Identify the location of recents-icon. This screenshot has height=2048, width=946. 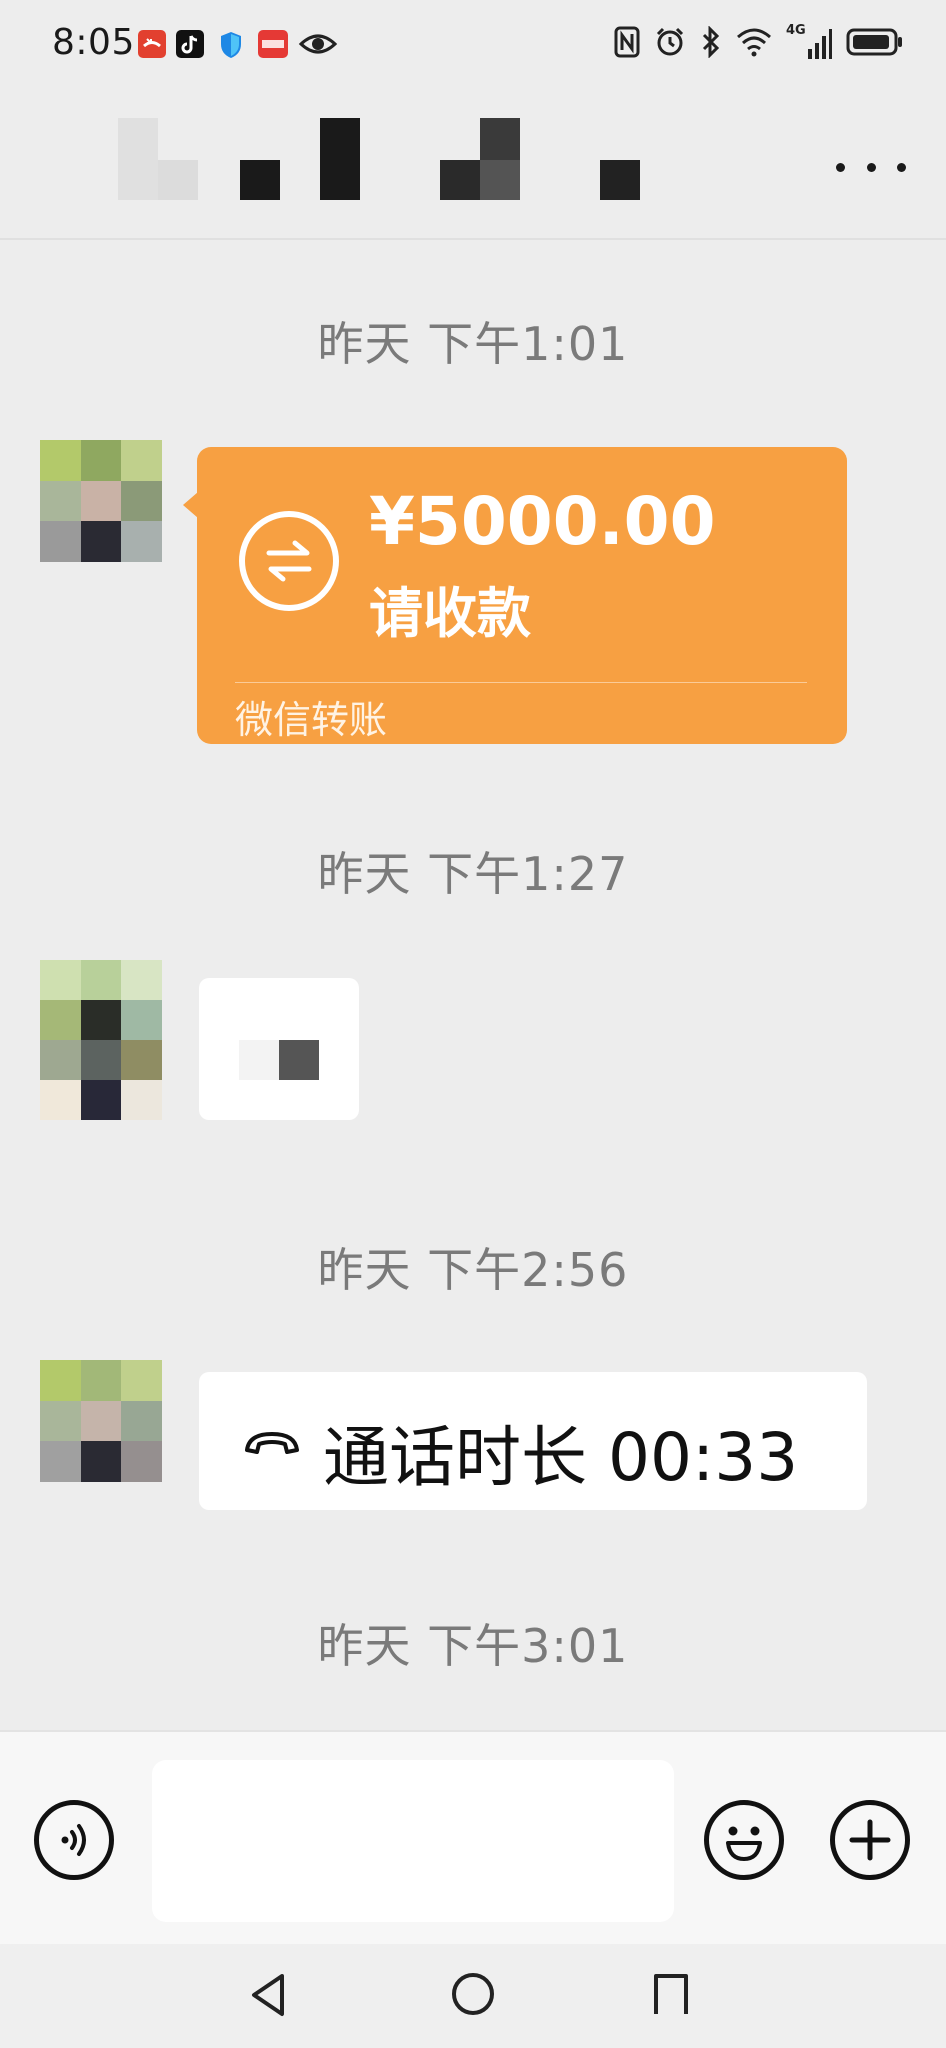
(672, 1994).